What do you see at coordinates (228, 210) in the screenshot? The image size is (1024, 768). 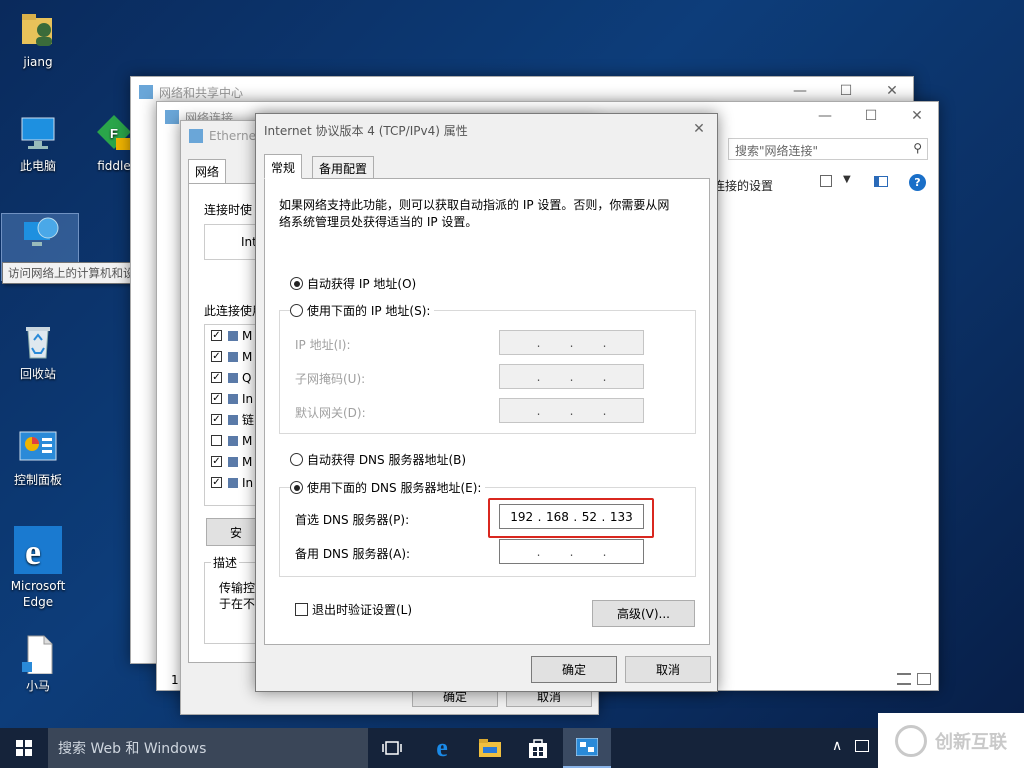 I see `connect-using-label: 连接时使` at bounding box center [228, 210].